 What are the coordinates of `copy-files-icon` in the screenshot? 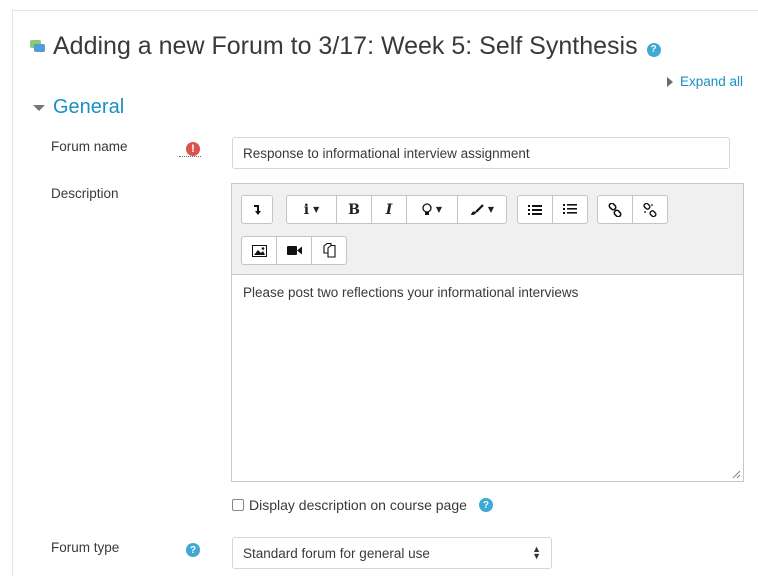 It's located at (329, 250).